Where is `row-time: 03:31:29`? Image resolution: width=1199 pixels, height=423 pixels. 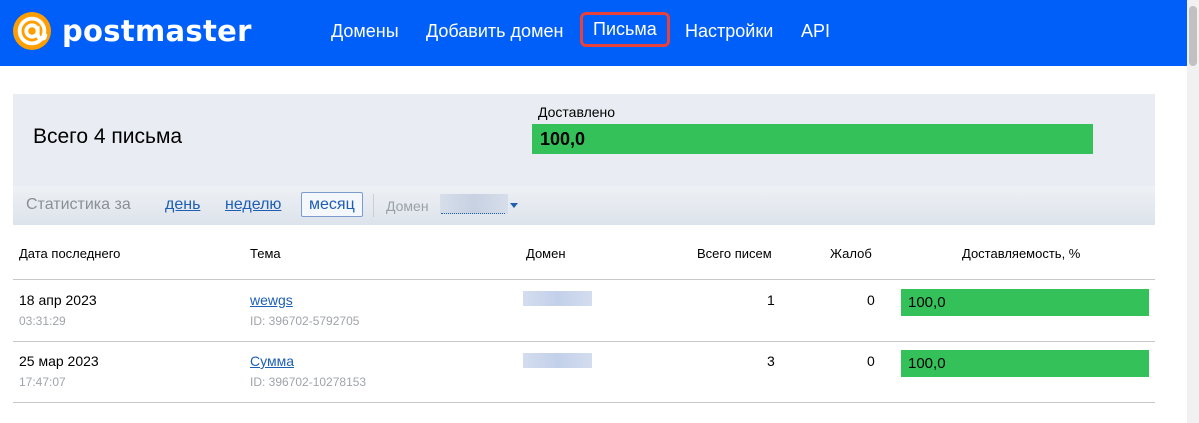
row-time: 03:31:29 is located at coordinates (42, 321).